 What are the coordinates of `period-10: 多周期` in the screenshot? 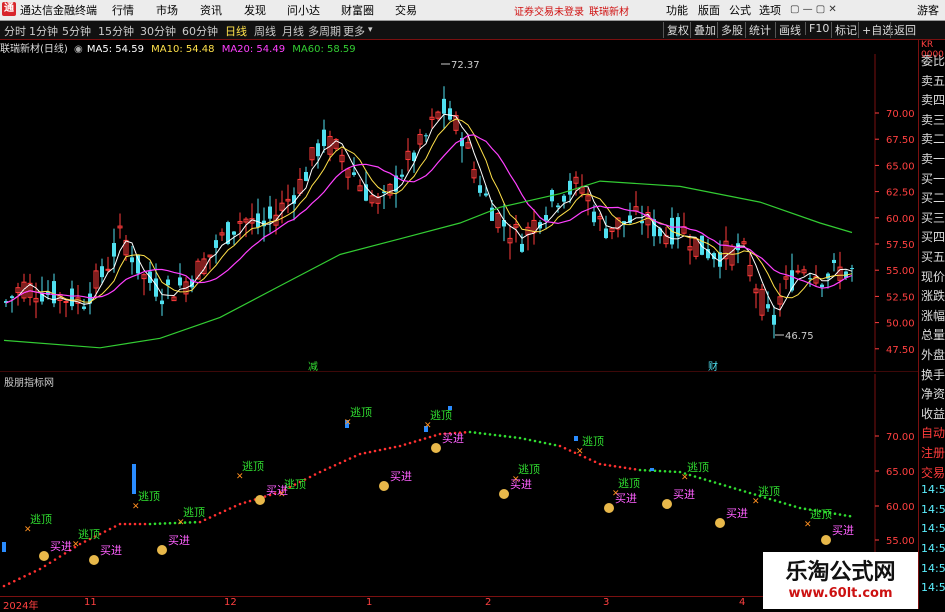 It's located at (324, 31).